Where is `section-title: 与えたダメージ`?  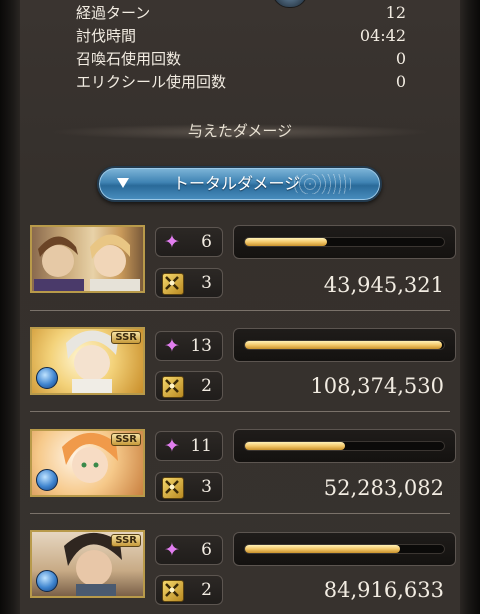
section-title: 与えたダメージ is located at coordinates (240, 131).